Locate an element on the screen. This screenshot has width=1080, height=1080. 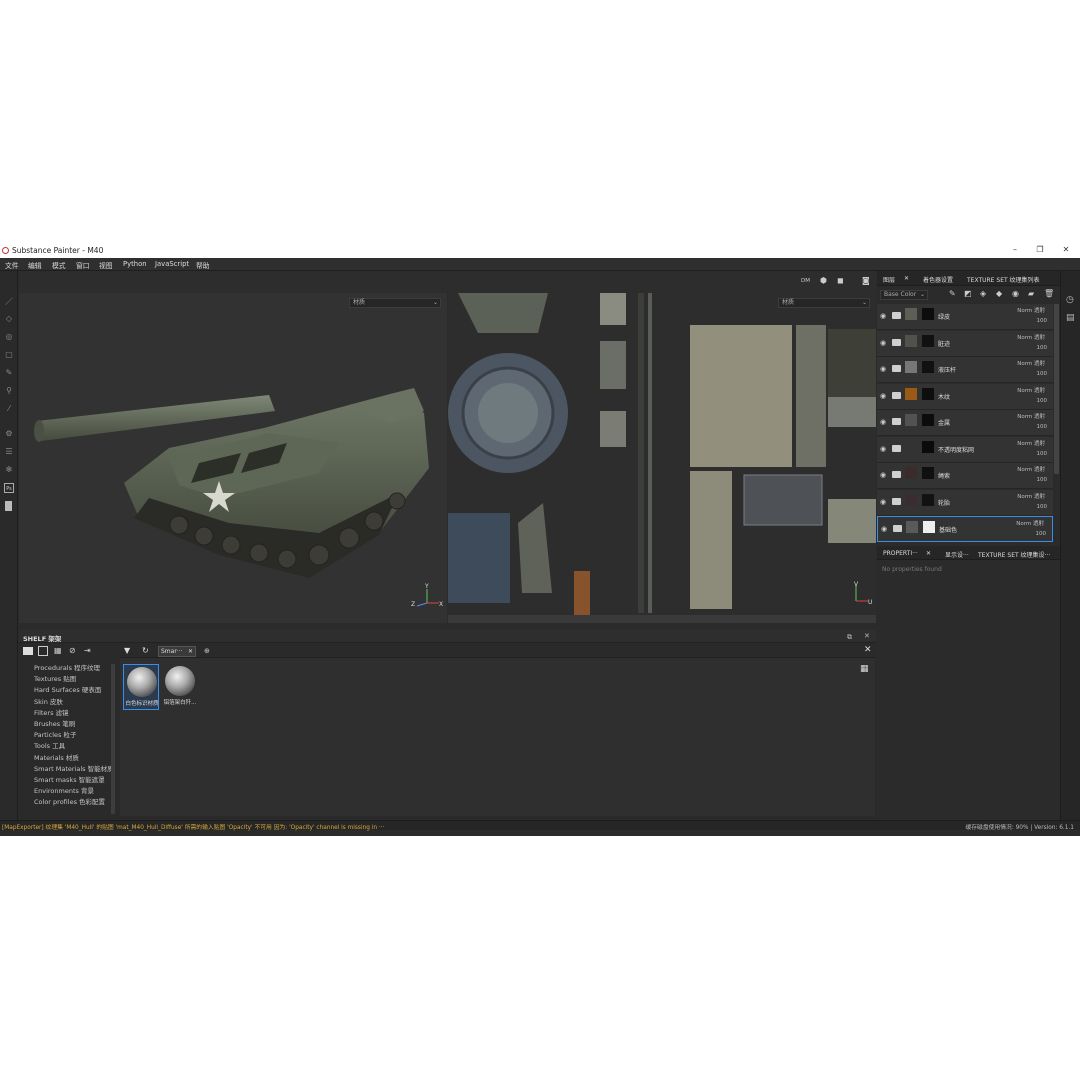
screenshot-icon: ◙ is located at coordinates (866, 280).